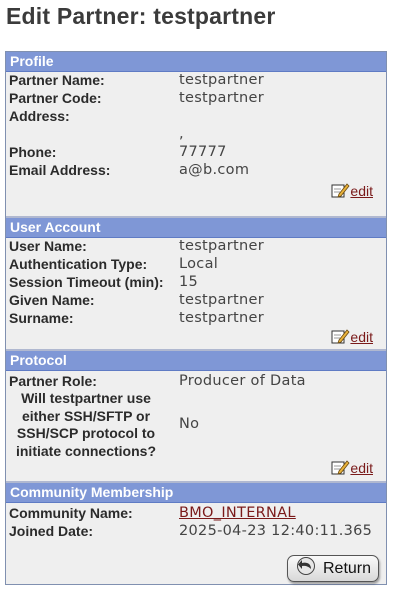 The height and width of the screenshot is (602, 410). What do you see at coordinates (276, 531) in the screenshot?
I see `joined-date-value: 2025-04-23 12:40:11.365` at bounding box center [276, 531].